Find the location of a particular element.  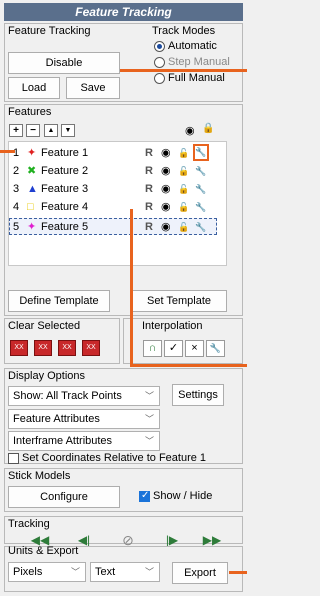

units-export-label: Units & Export is located at coordinates (43, 551).